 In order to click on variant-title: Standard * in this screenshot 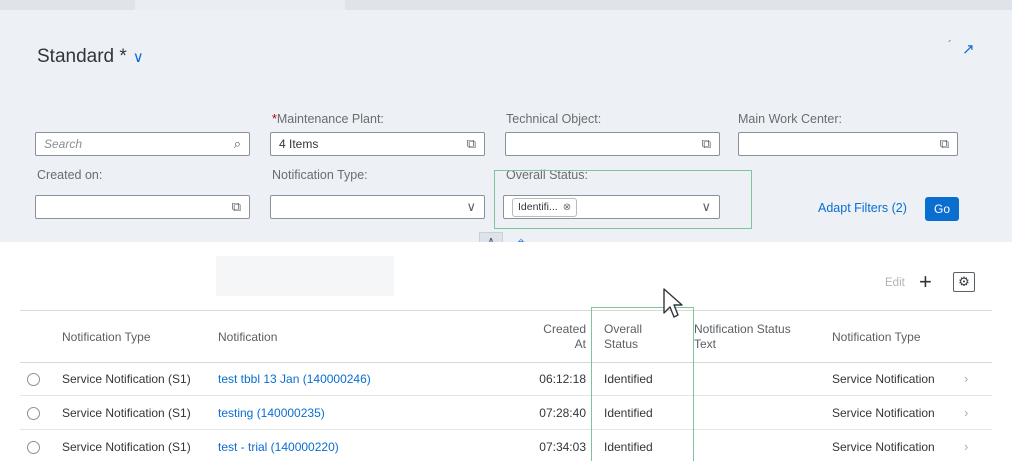, I will do `click(82, 56)`.